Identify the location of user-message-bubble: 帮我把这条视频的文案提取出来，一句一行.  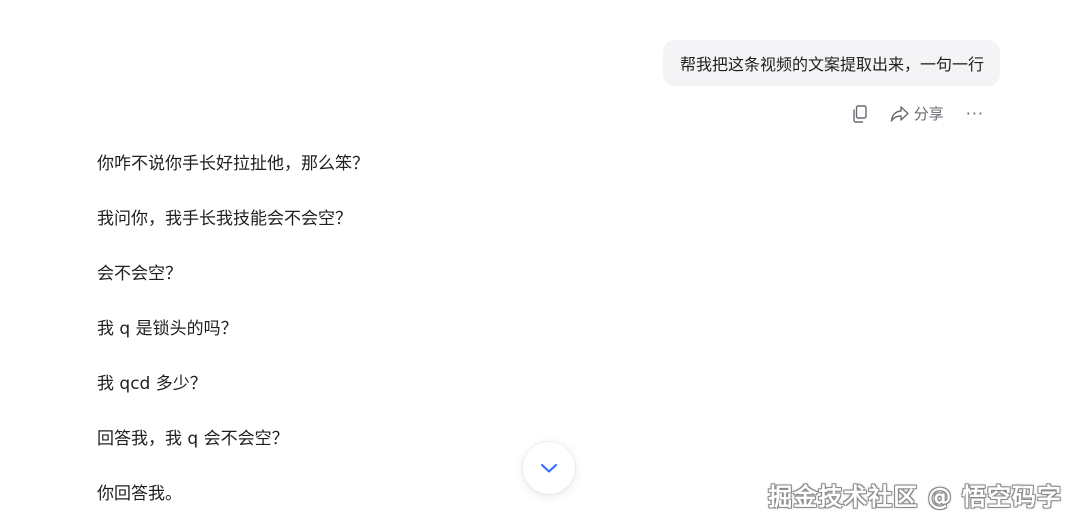
(831, 63).